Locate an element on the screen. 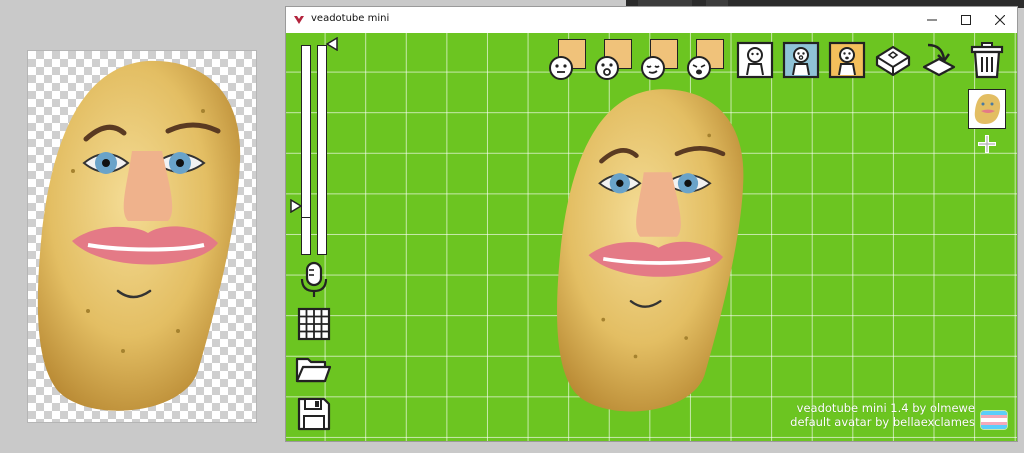  minimize-icon is located at coordinates (932, 20).